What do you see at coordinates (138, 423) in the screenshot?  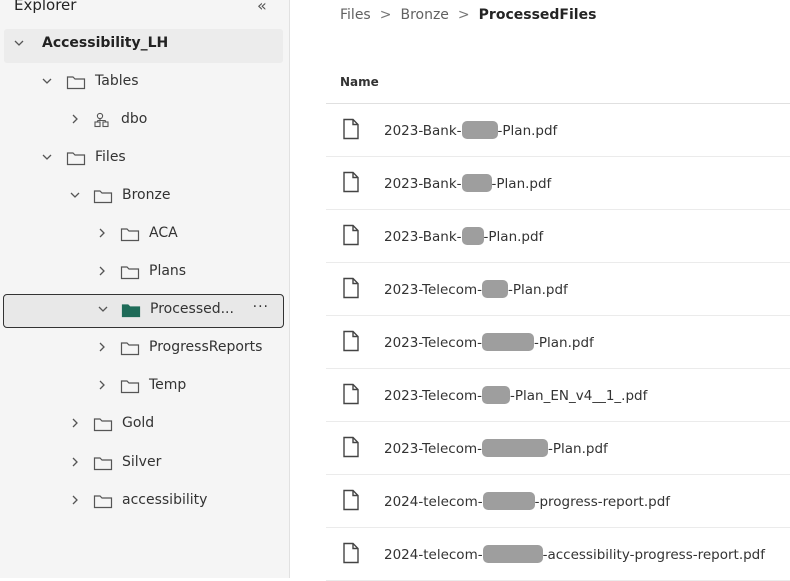 I see `tree-item-label: Gold` at bounding box center [138, 423].